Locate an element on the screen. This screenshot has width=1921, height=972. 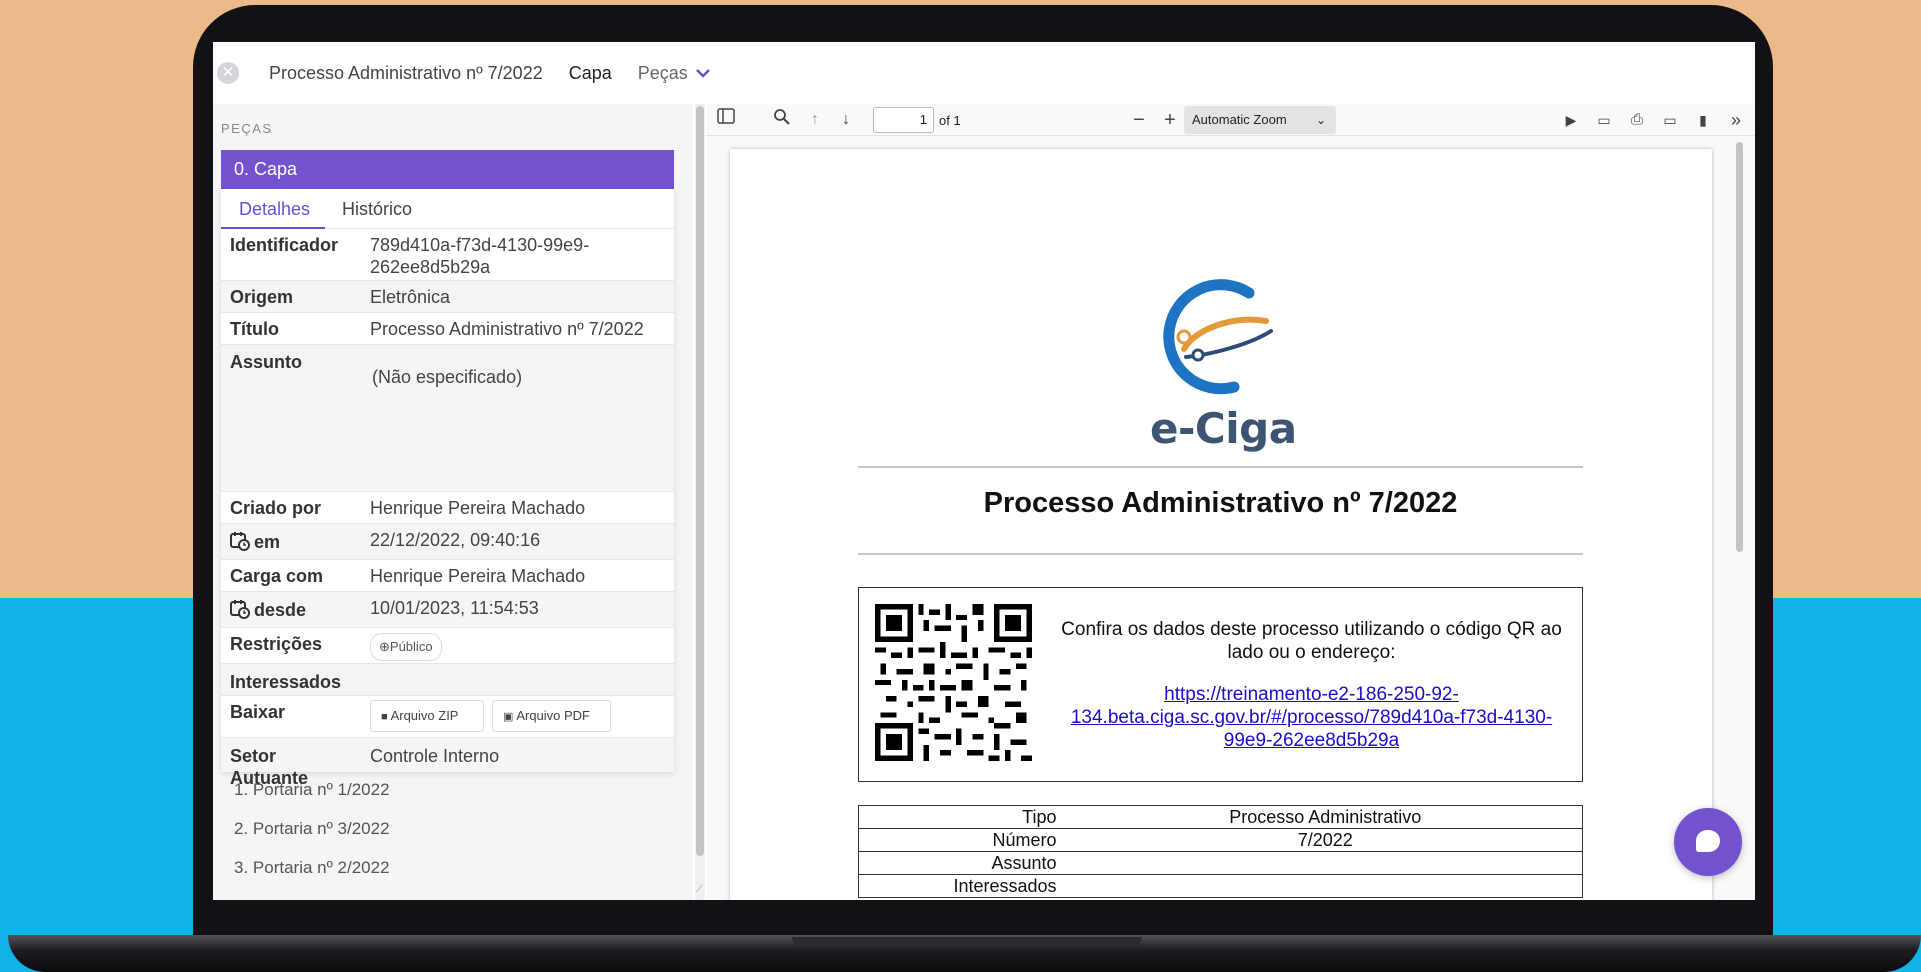
row-baixar: Baixar ■ Arquivo ZIP ▣ Arquivo PDF is located at coordinates (447, 717).